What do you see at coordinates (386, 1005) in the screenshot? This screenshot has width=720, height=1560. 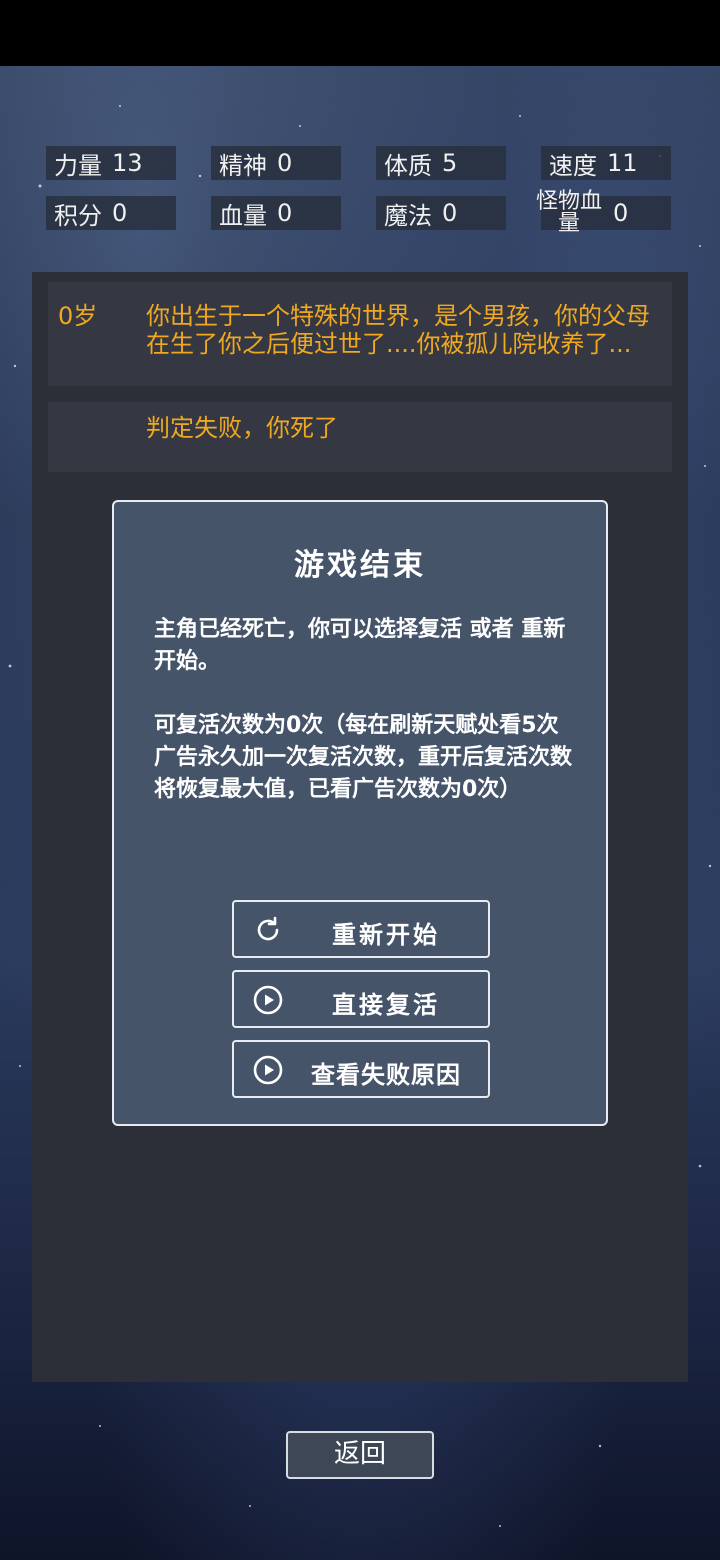 I see `button-label: 直接复活` at bounding box center [386, 1005].